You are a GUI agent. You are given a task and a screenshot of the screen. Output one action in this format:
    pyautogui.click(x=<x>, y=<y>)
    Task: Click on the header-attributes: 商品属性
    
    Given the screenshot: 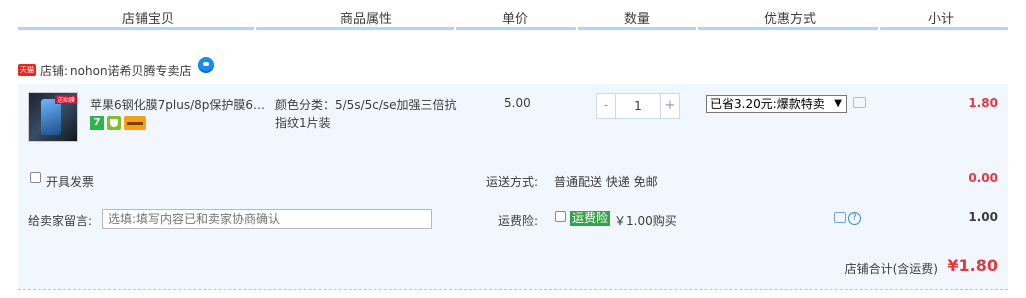 What is the action you would take?
    pyautogui.click(x=366, y=19)
    